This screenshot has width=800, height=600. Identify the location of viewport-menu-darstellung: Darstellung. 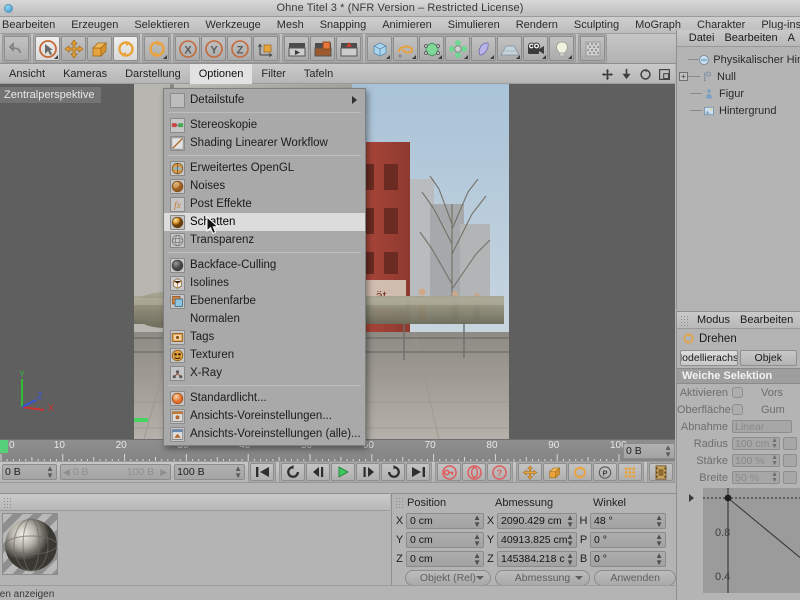
(153, 74).